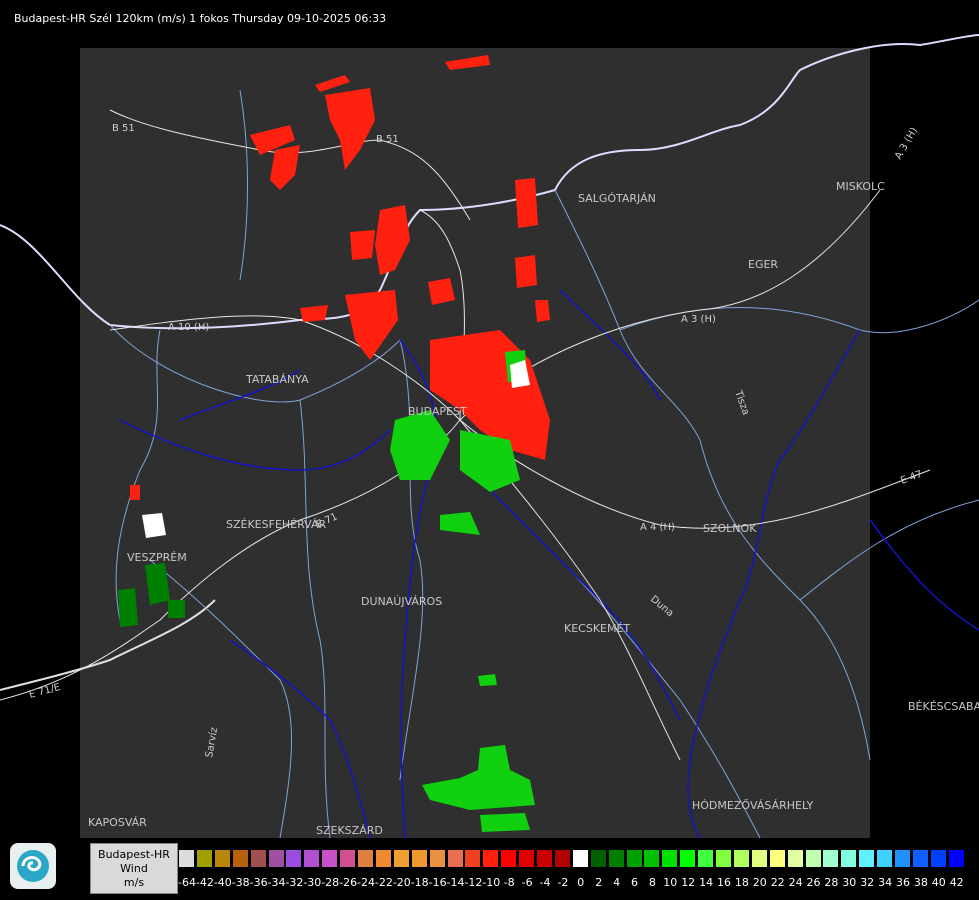 The height and width of the screenshot is (900, 979). I want to click on city-label: BÉKÉSCSABA, so click(943, 706).